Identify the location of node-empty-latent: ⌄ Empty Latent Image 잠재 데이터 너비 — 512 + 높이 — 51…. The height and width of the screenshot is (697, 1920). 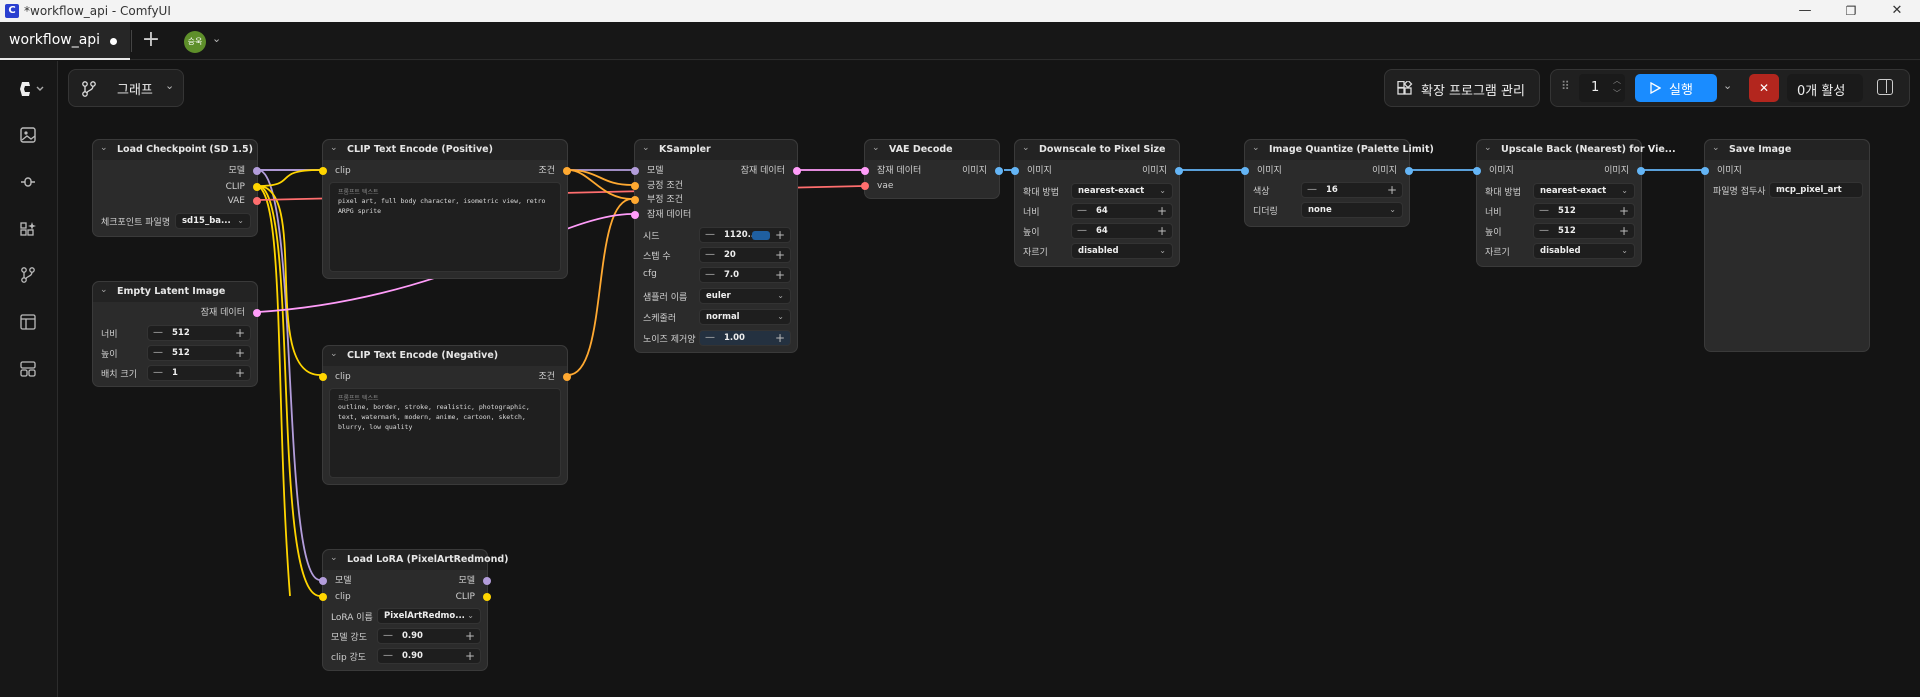
(176, 334).